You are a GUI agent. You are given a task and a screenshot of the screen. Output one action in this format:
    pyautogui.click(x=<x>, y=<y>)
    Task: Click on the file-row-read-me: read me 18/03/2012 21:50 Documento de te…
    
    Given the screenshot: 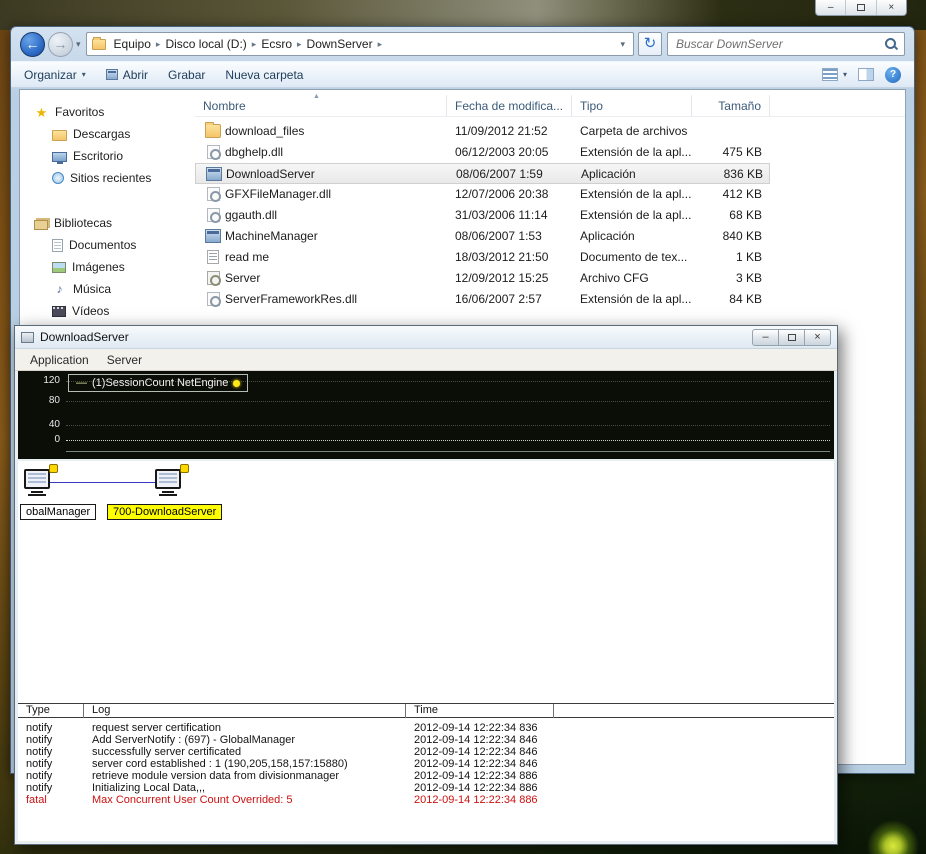 What is the action you would take?
    pyautogui.click(x=482, y=257)
    